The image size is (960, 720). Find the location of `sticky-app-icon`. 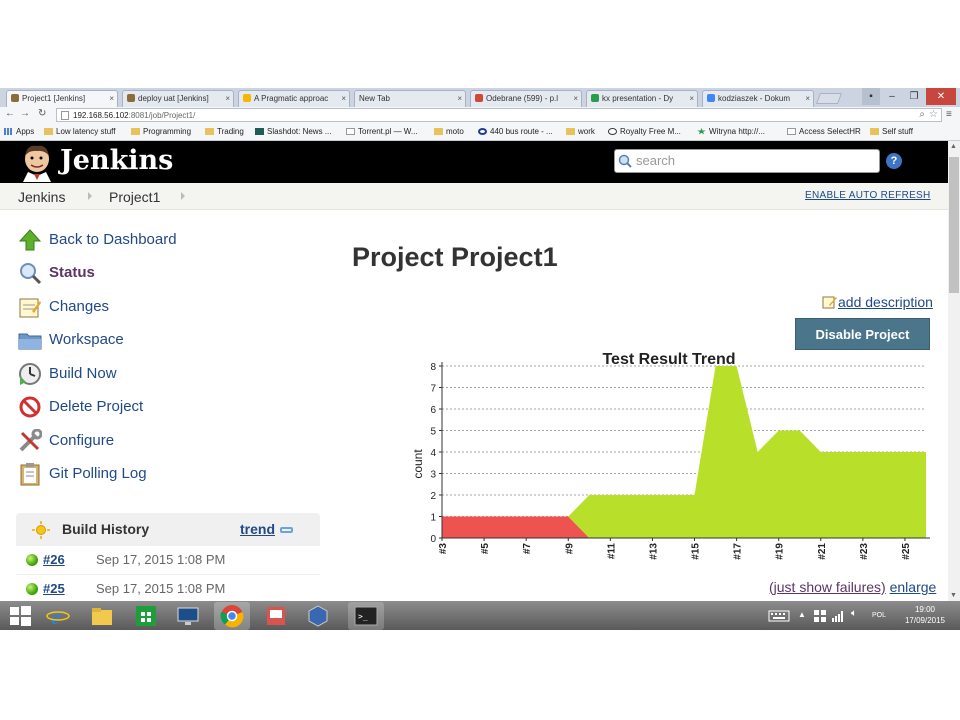

sticky-app-icon is located at coordinates (276, 616).